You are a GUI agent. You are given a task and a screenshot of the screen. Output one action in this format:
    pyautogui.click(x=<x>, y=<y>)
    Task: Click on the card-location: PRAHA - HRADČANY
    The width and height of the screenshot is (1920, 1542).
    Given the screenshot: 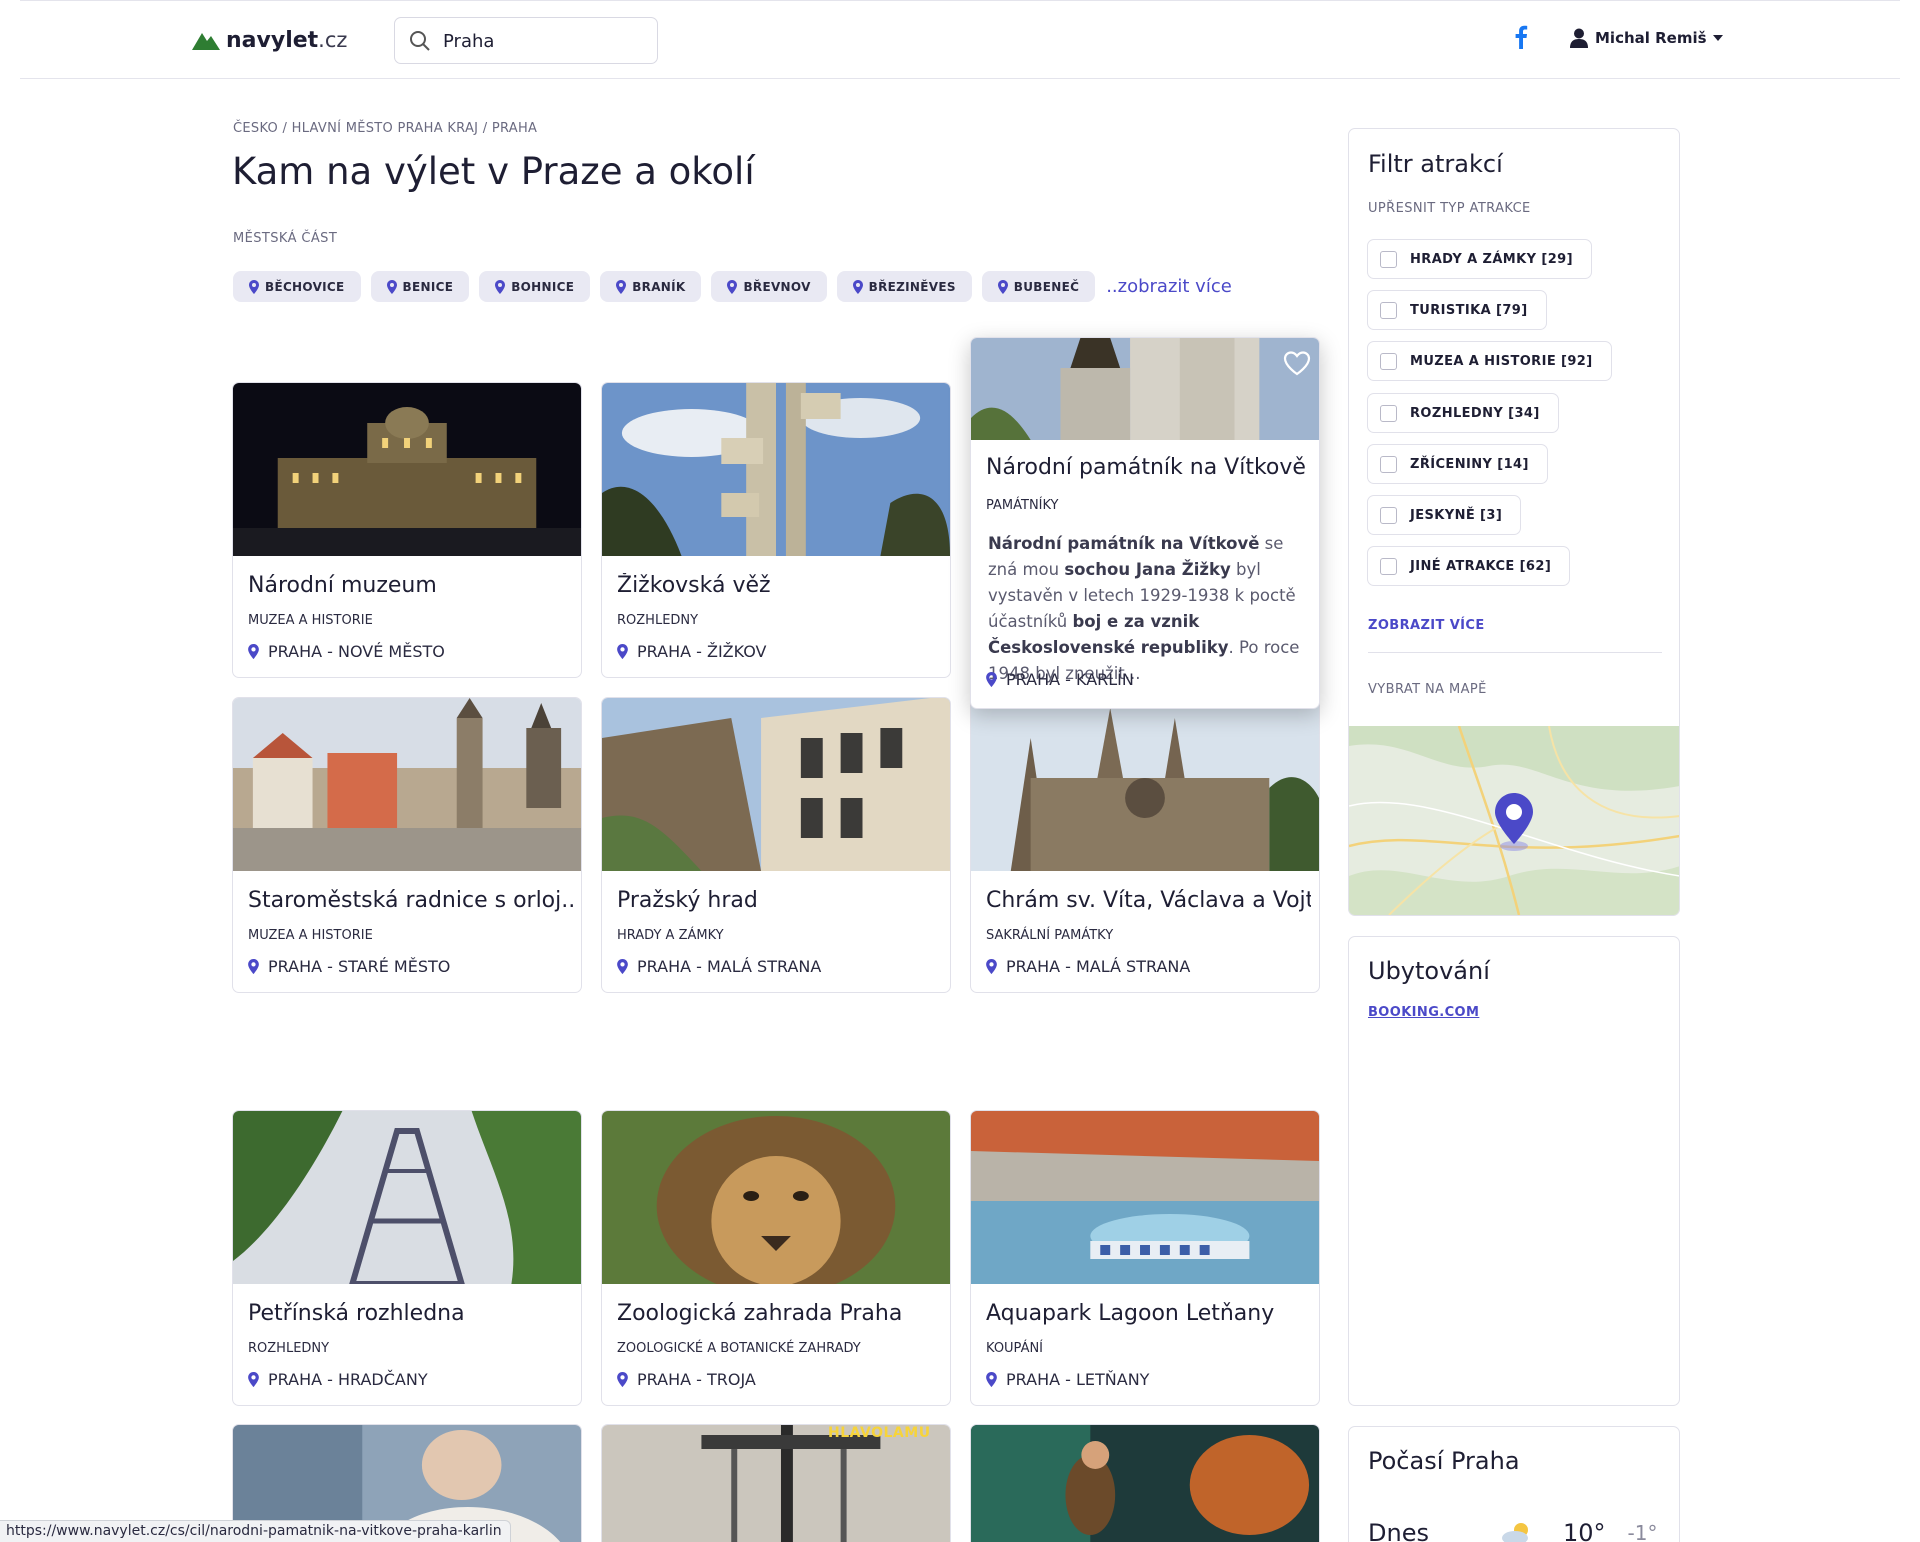 What is the action you would take?
    pyautogui.click(x=338, y=1379)
    